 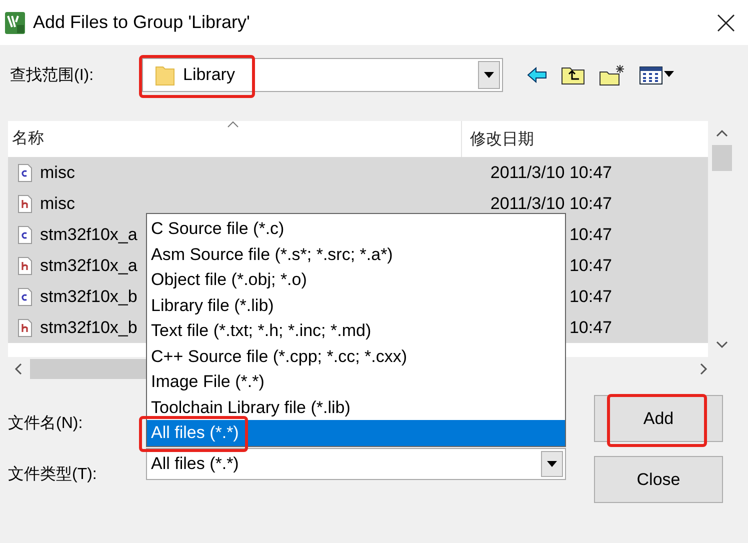 I want to click on back-arrow-icon, so click(x=537, y=75).